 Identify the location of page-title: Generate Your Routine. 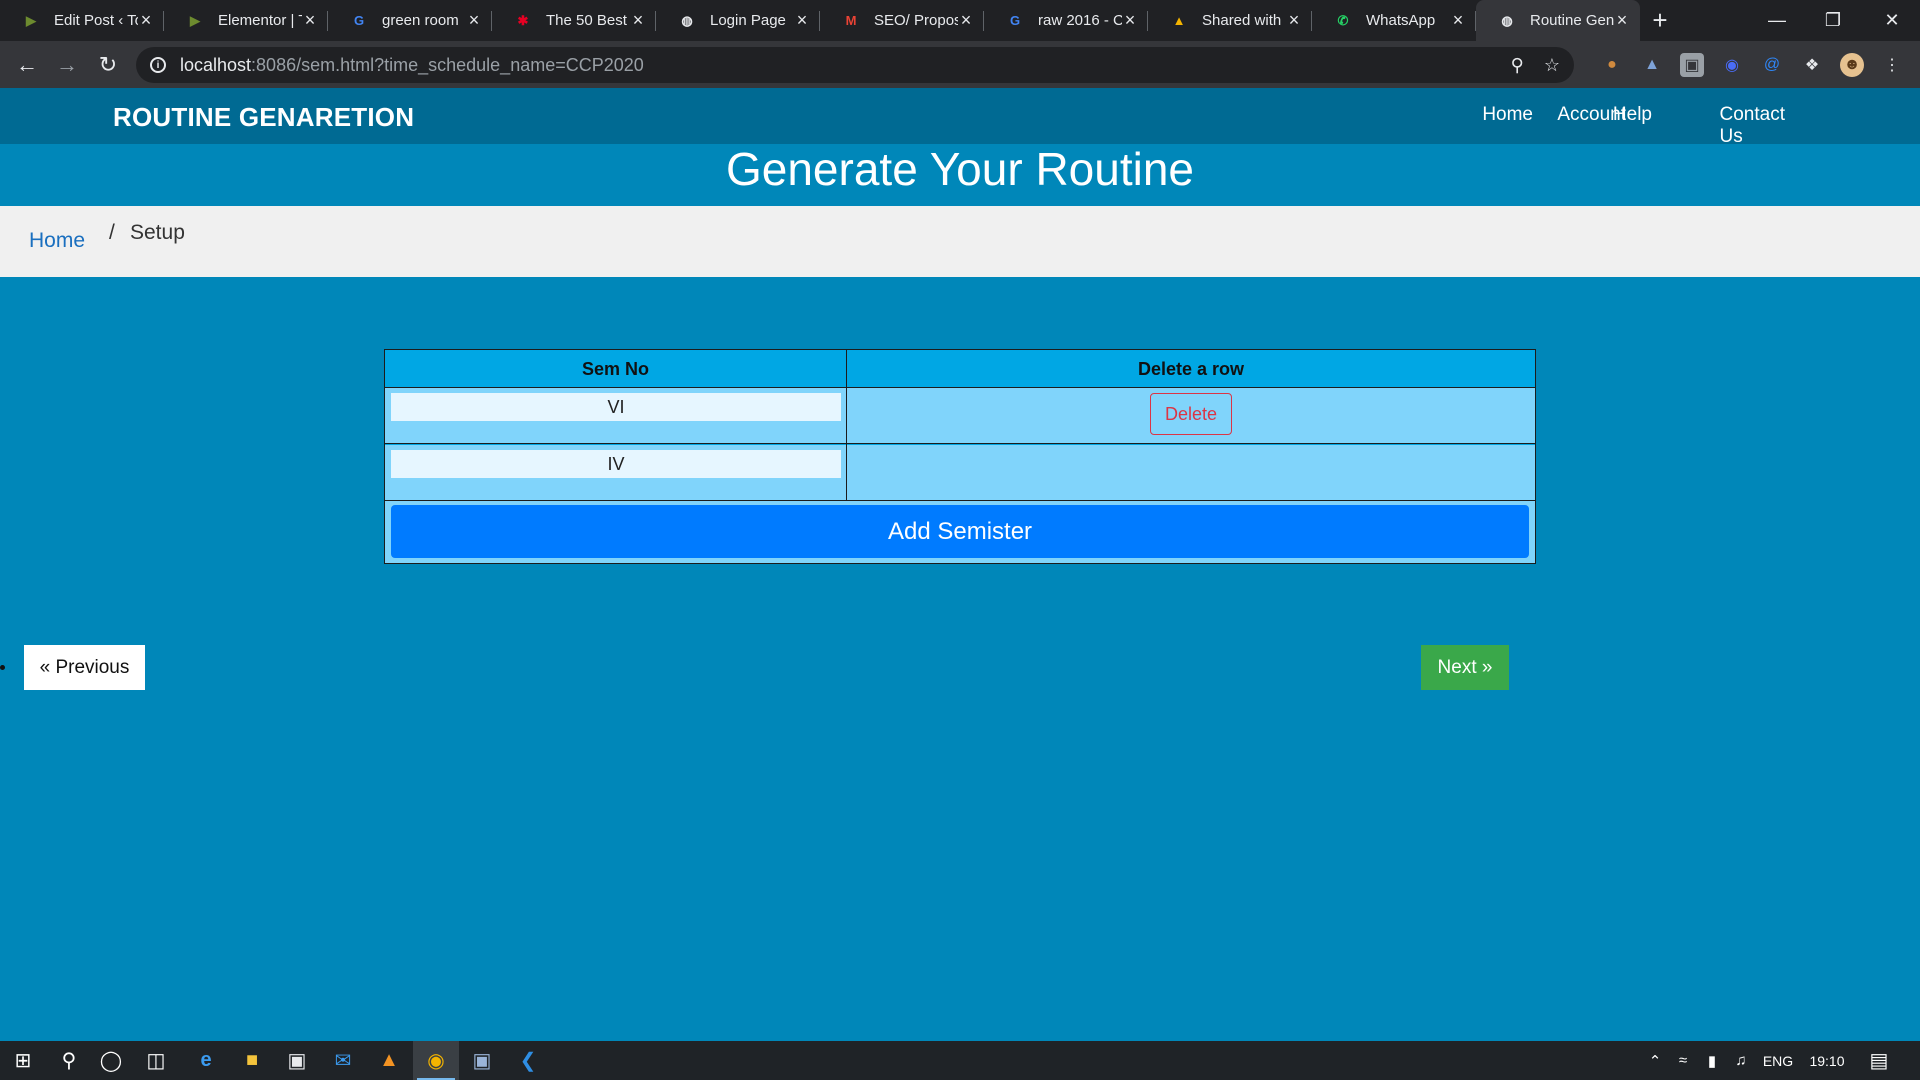
(960, 169).